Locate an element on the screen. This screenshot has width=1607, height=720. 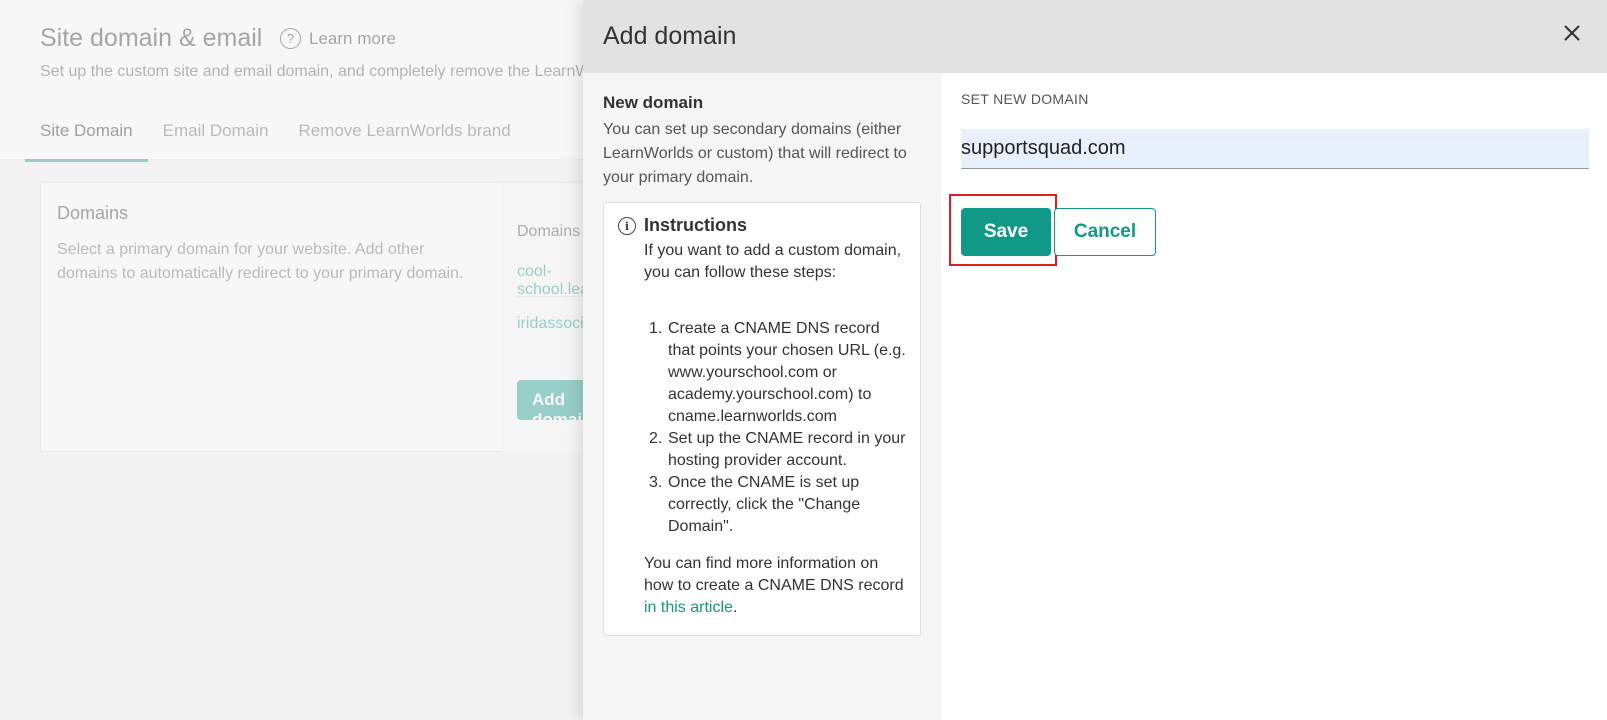
tab-email-domain: Email Domain is located at coordinates (216, 139).